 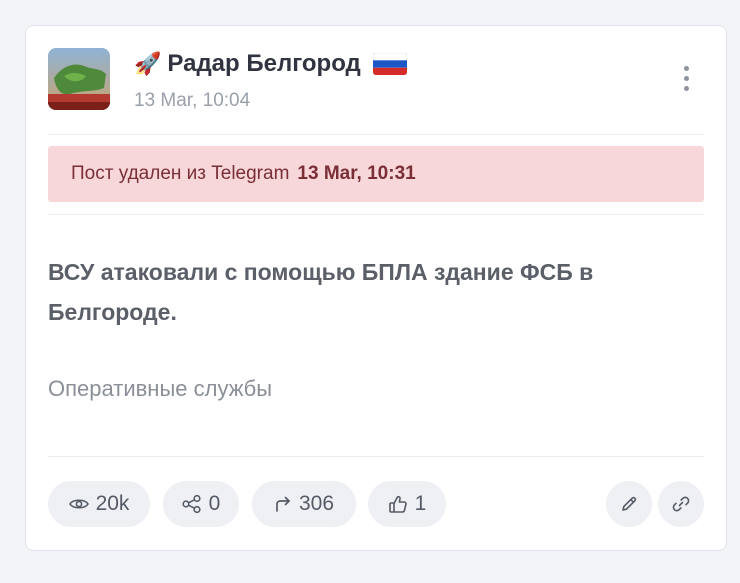 What do you see at coordinates (160, 388) in the screenshot?
I see `post-source: Оперативные службы` at bounding box center [160, 388].